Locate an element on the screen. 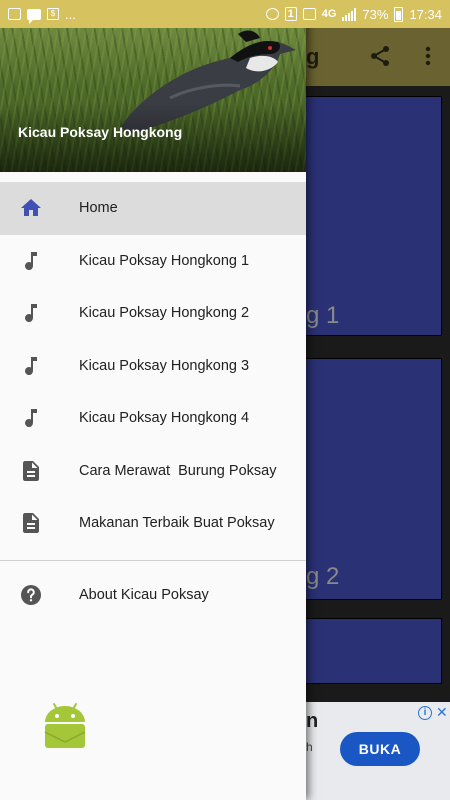  clock: 17:34 is located at coordinates (425, 14).